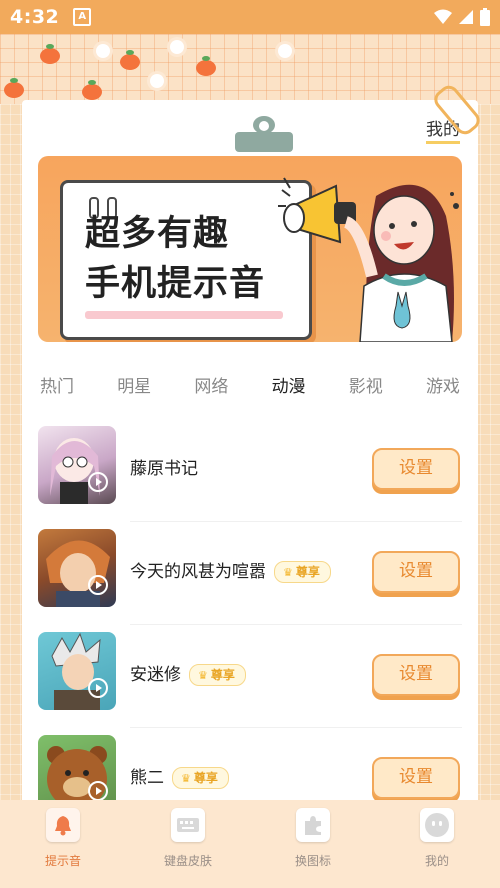  Describe the element at coordinates (35, 17) in the screenshot. I see `status-time: 4:32` at that location.